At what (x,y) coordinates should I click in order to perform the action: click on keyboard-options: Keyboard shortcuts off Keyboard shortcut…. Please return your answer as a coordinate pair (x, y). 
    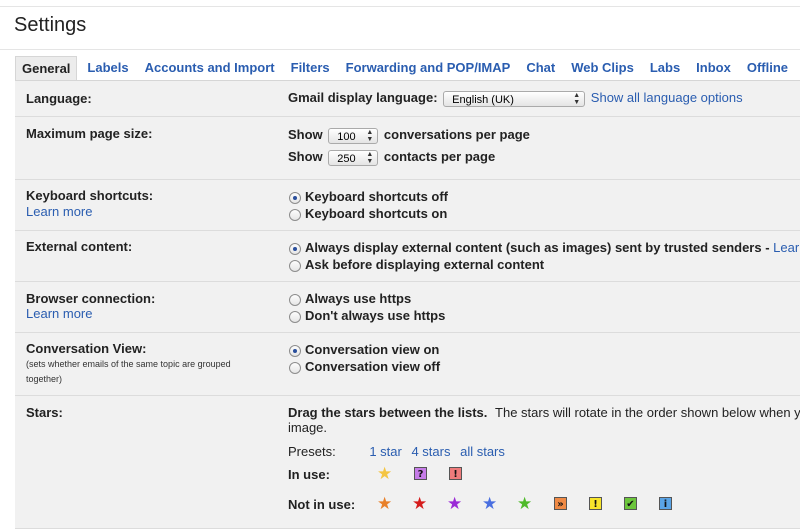
    Looking at the image, I should click on (368, 205).